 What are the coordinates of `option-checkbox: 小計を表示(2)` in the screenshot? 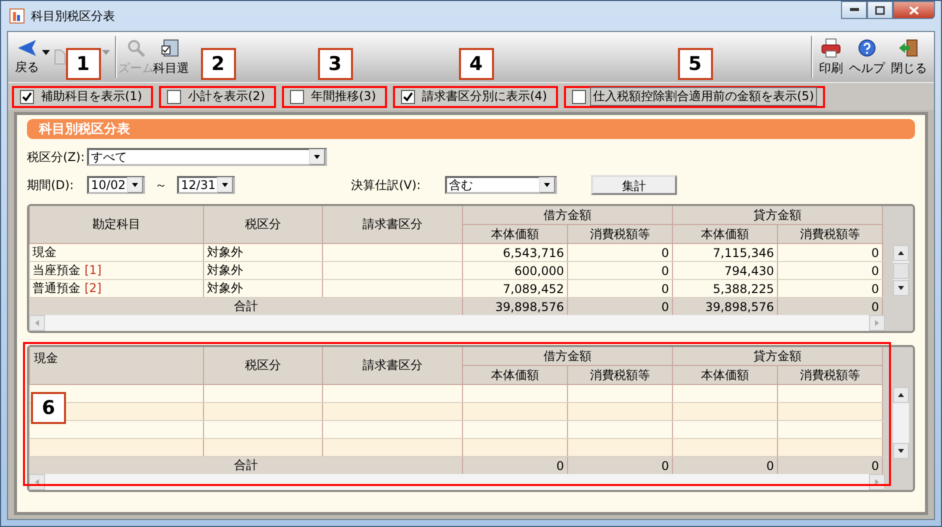 It's located at (217, 97).